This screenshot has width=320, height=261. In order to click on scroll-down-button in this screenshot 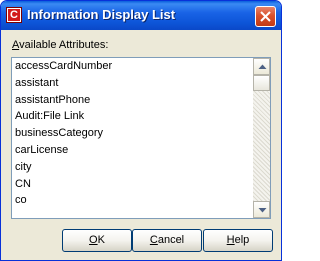, I will do `click(261, 209)`.